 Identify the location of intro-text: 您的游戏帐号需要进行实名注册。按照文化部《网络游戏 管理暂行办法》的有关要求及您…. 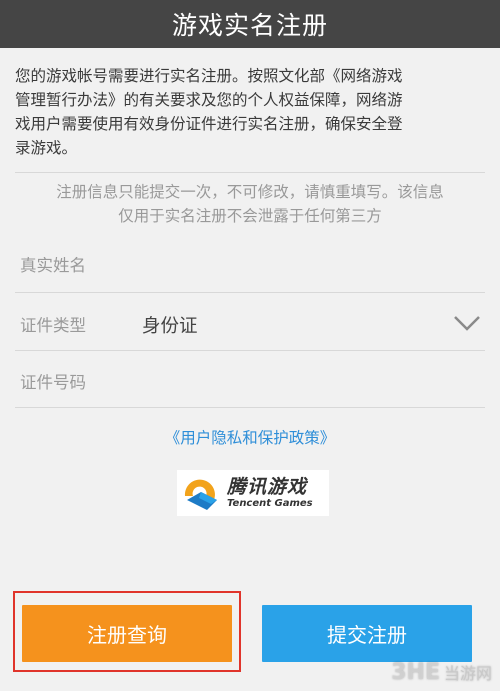
(251, 112).